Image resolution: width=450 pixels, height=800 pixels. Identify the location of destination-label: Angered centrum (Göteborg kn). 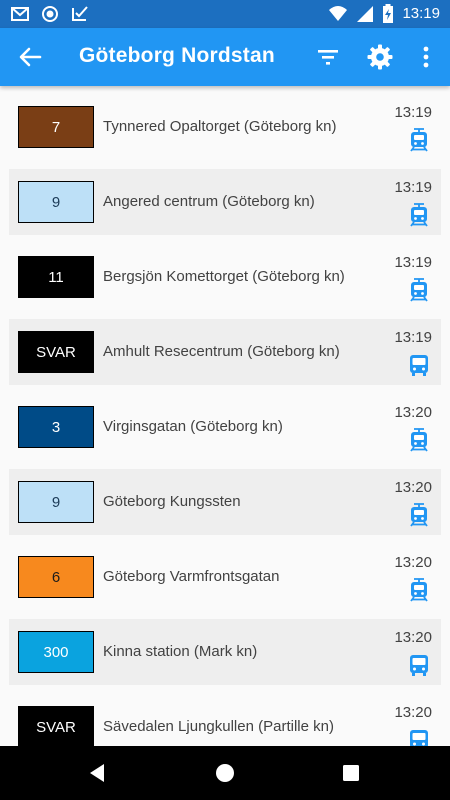
(209, 201).